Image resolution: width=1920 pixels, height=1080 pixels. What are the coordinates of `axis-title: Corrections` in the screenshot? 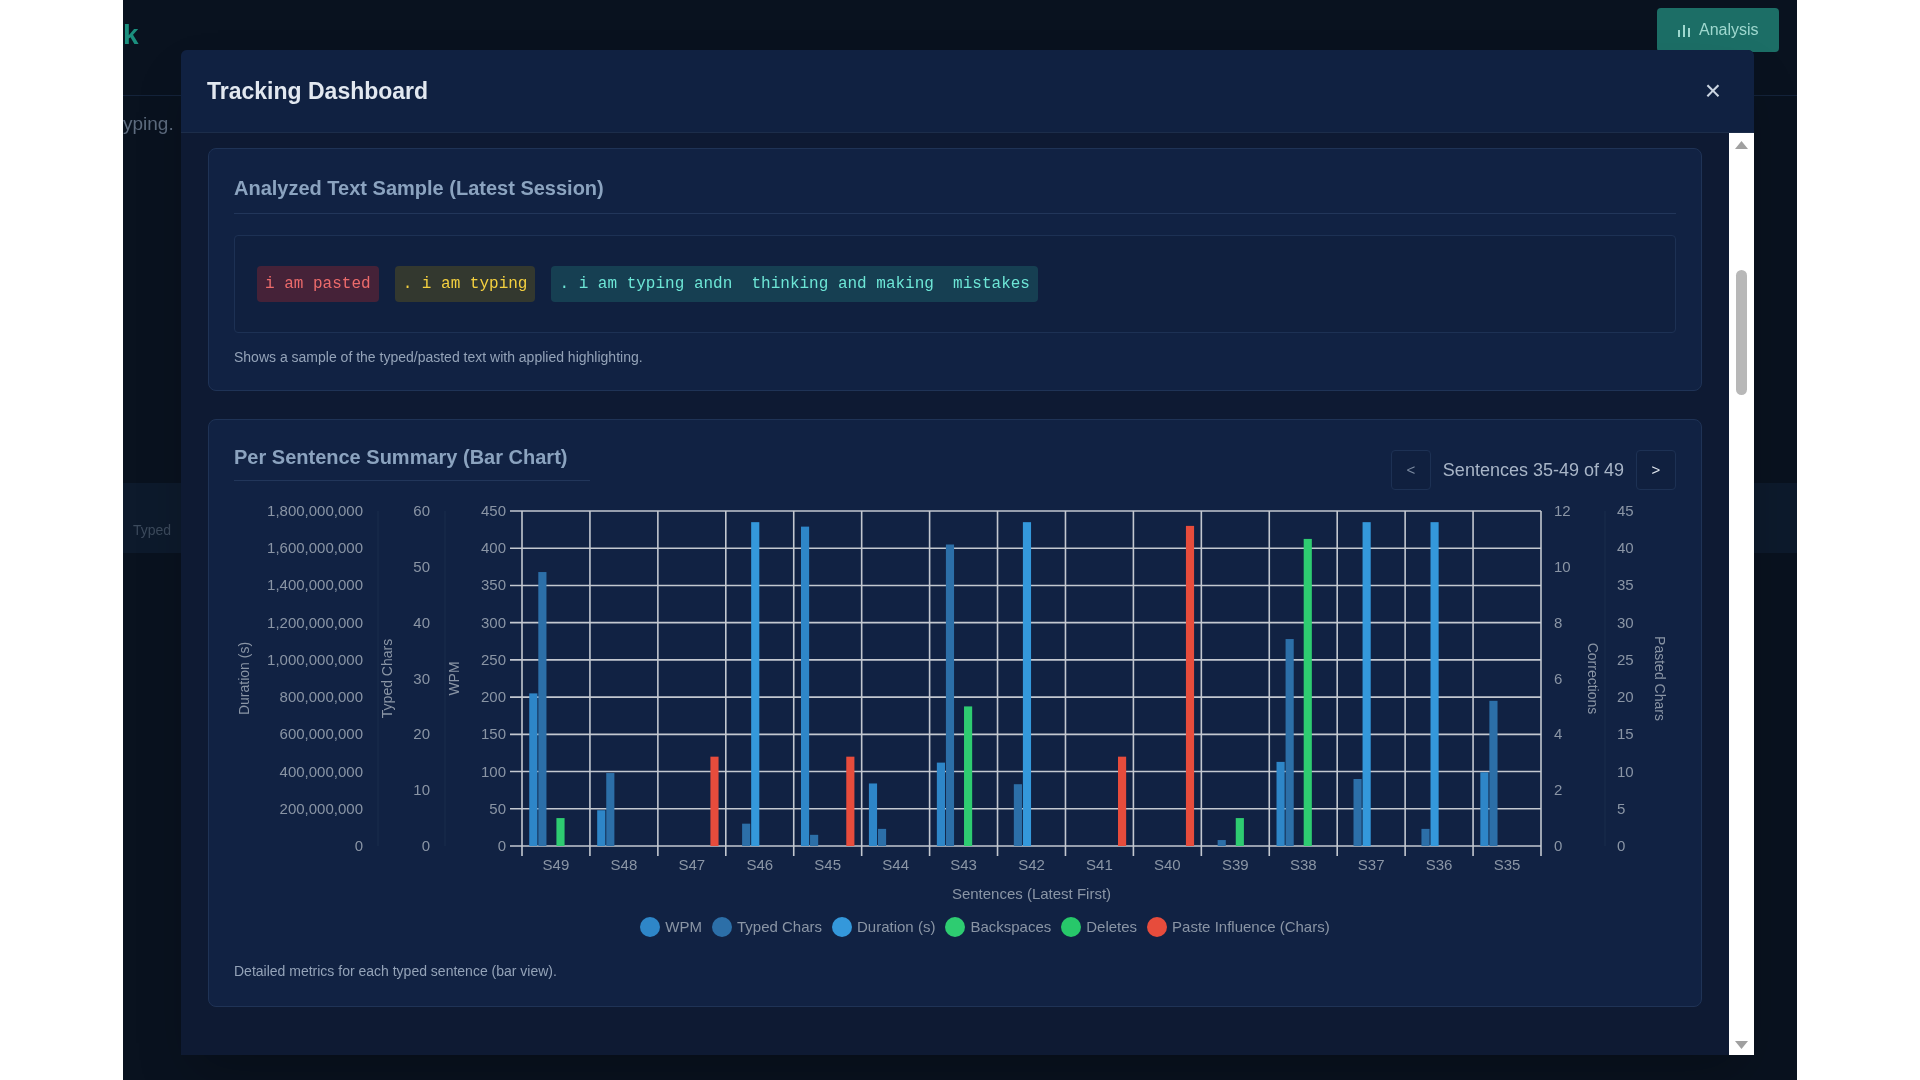 It's located at (1593, 678).